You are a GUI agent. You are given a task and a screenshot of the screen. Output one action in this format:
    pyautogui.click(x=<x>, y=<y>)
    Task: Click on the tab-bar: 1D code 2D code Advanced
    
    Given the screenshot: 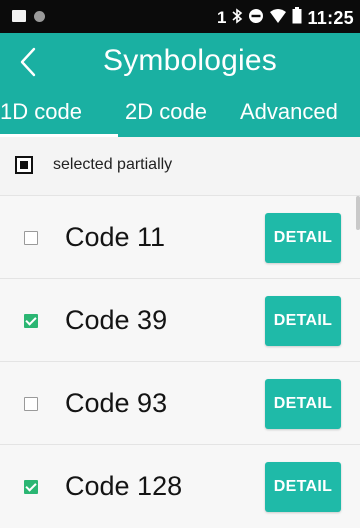 What is the action you would take?
    pyautogui.click(x=180, y=113)
    